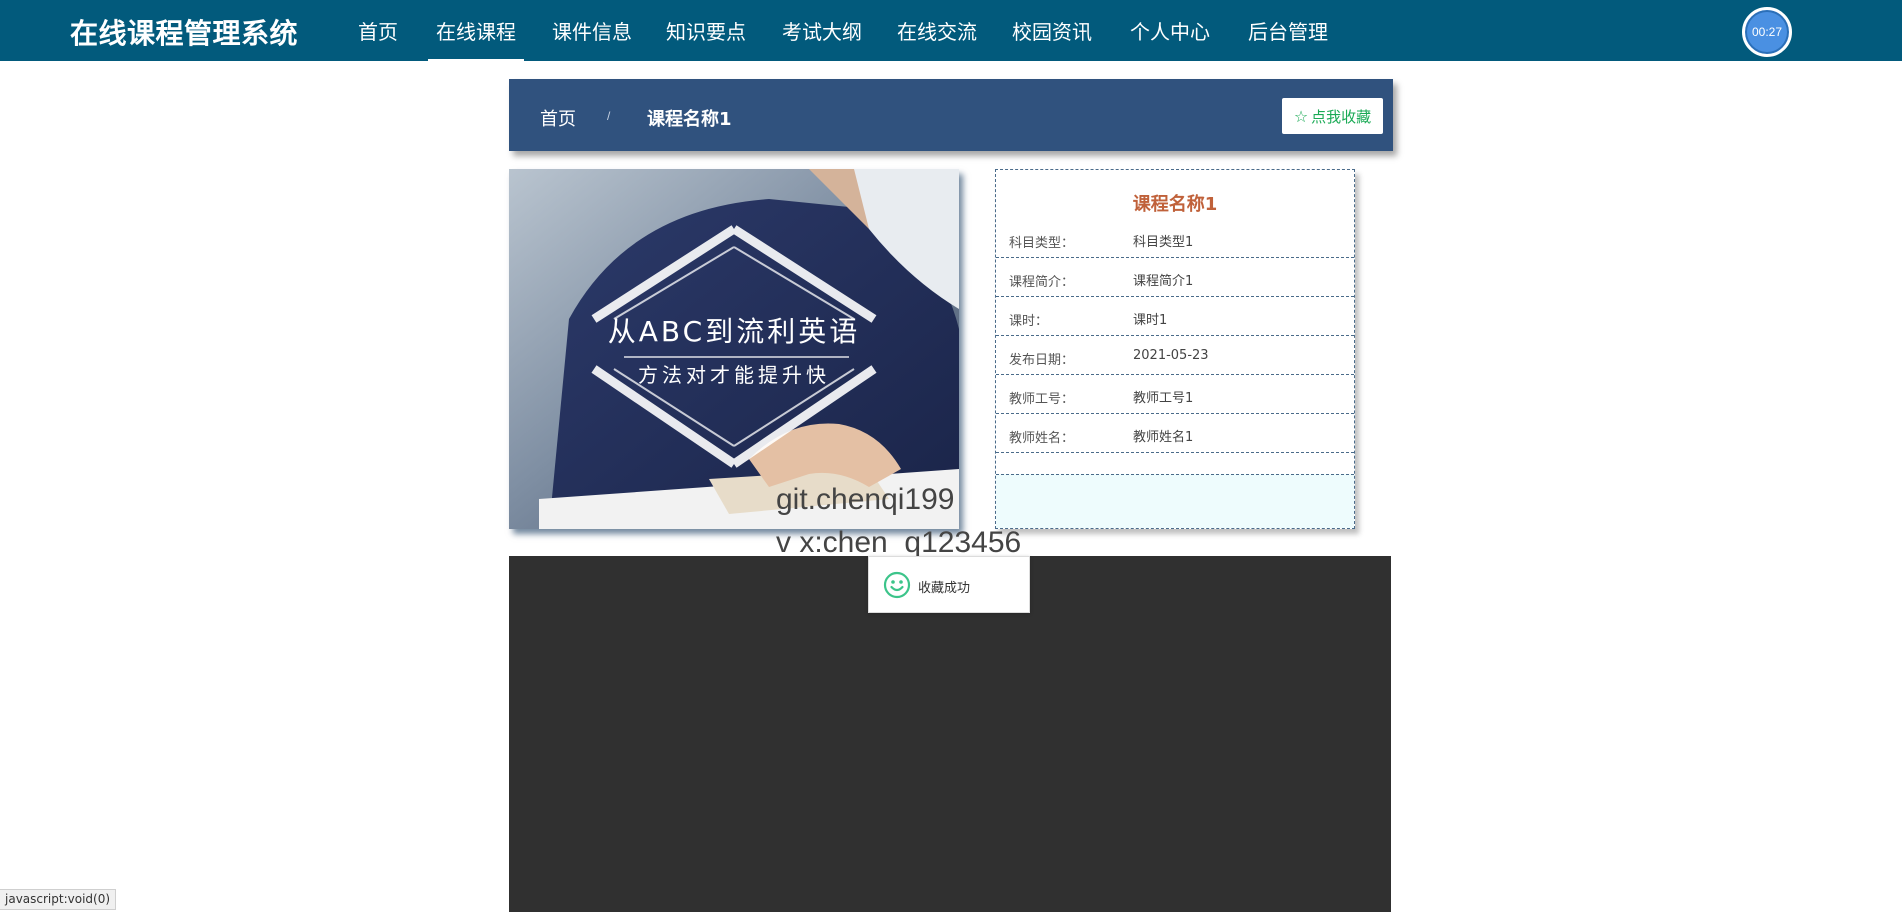 This screenshot has width=1902, height=912. Describe the element at coordinates (734, 375) in the screenshot. I see `cover-subline: 方法对才能提升快` at that location.